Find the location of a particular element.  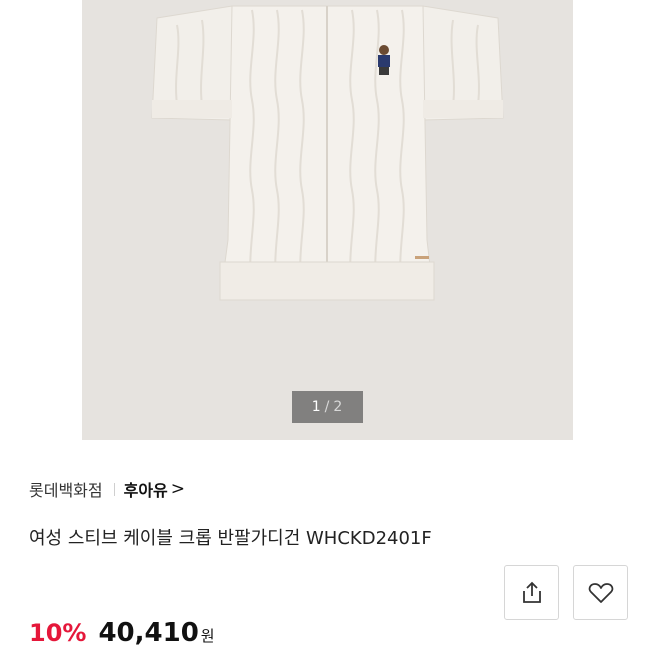

bear-embroidery-icon is located at coordinates (384, 60).